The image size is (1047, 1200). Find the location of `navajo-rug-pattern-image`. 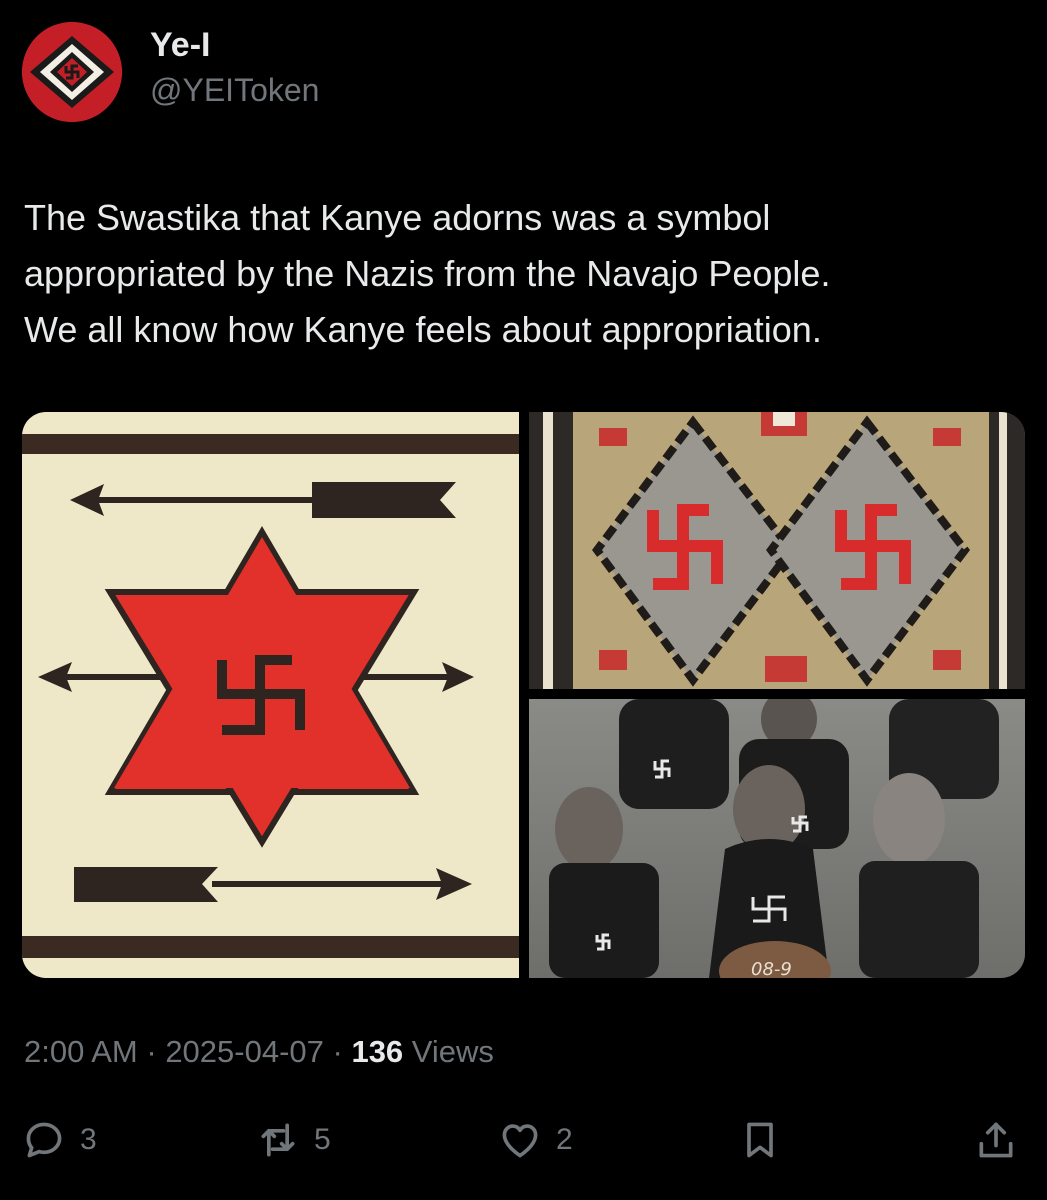

navajo-rug-pattern-image is located at coordinates (777, 550).